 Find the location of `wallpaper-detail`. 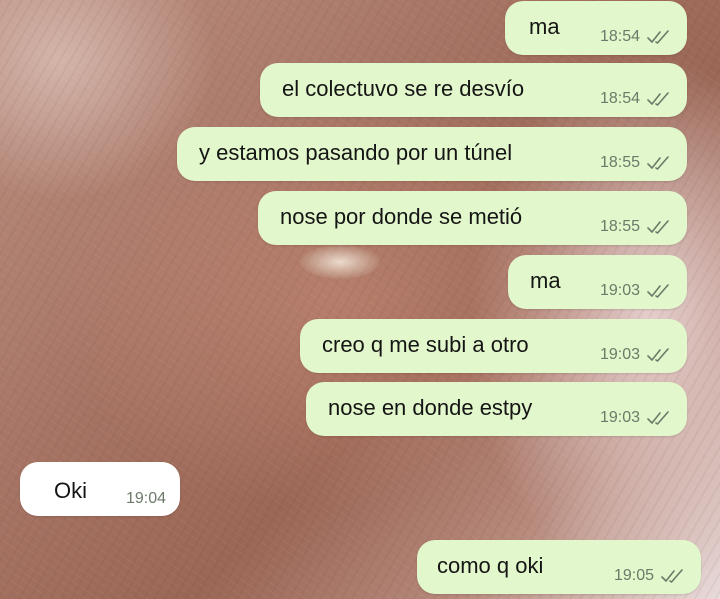

wallpaper-detail is located at coordinates (340, 262).